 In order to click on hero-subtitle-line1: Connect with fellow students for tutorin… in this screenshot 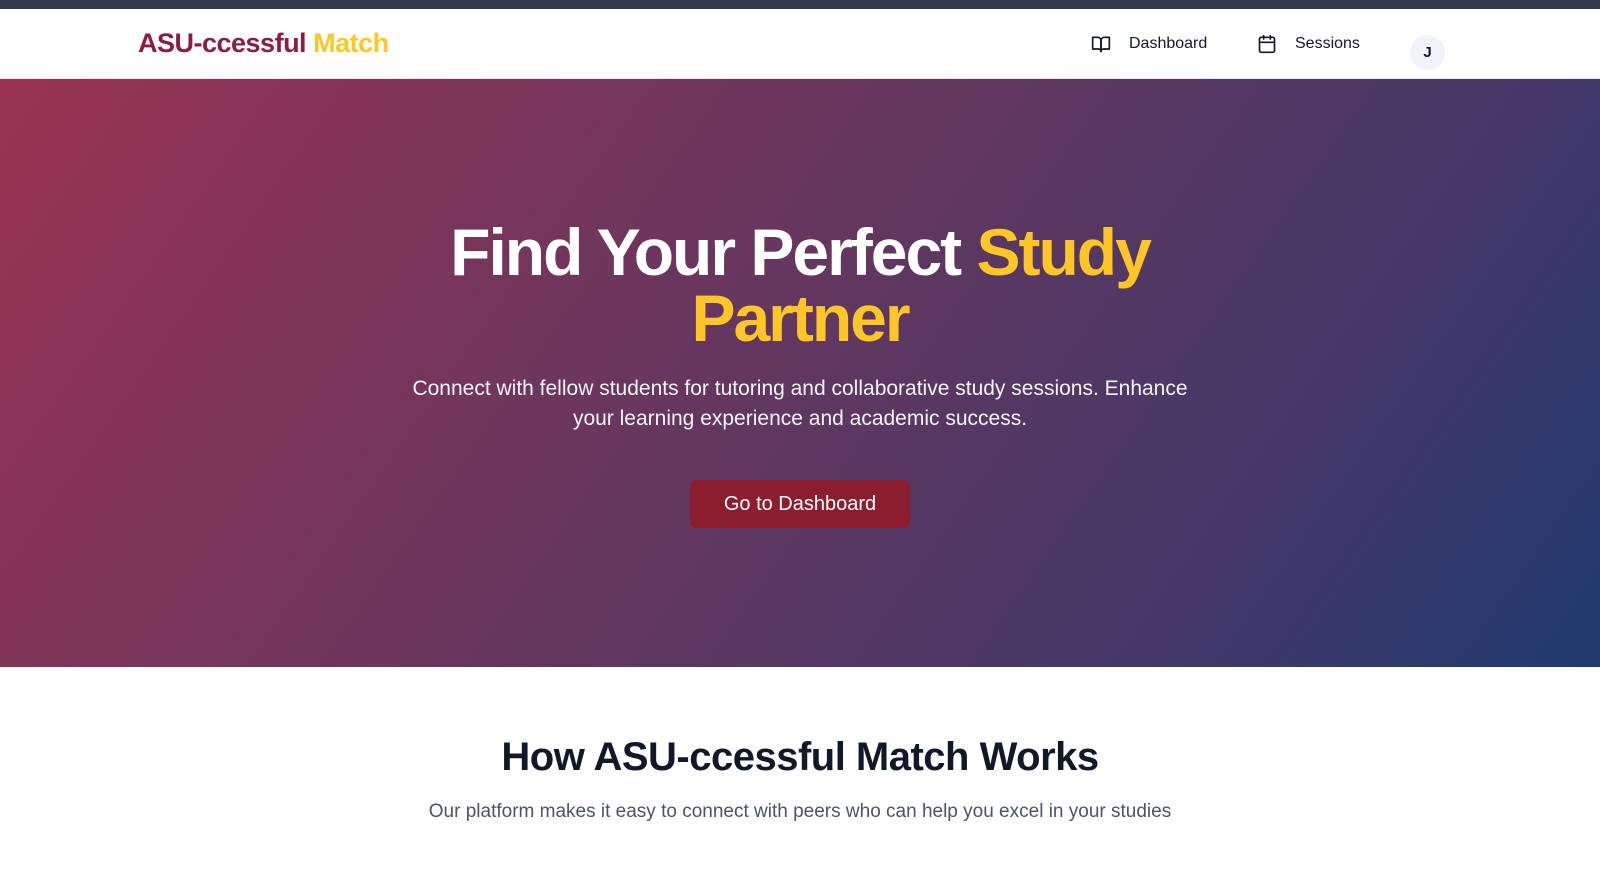, I will do `click(800, 388)`.